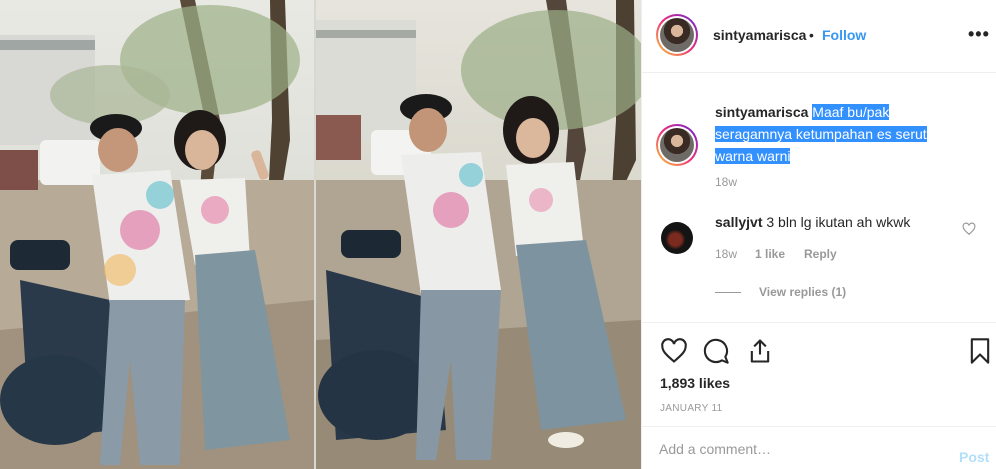 The height and width of the screenshot is (469, 996). What do you see at coordinates (726, 182) in the screenshot?
I see `caption-time: 18w` at bounding box center [726, 182].